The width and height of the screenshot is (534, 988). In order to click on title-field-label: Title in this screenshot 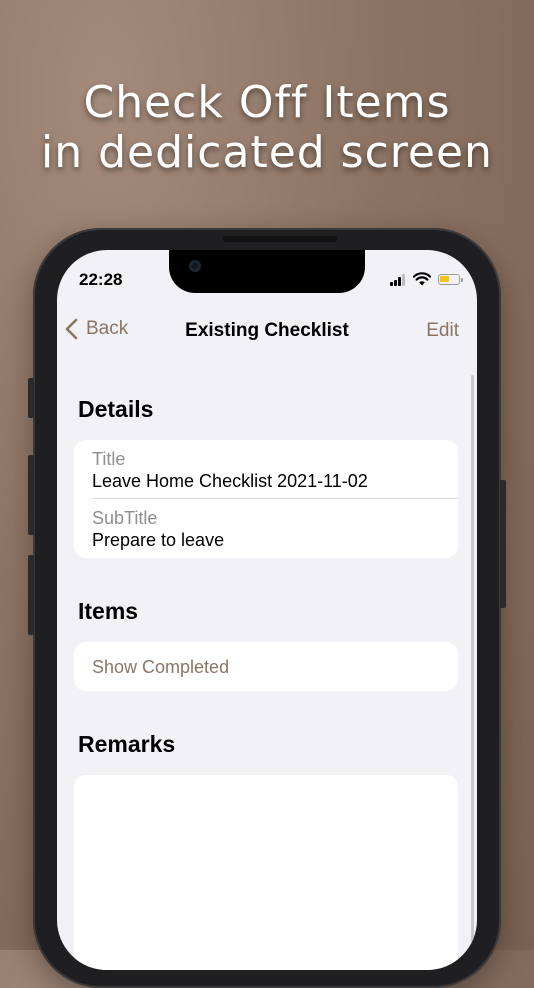, I will do `click(109, 459)`.